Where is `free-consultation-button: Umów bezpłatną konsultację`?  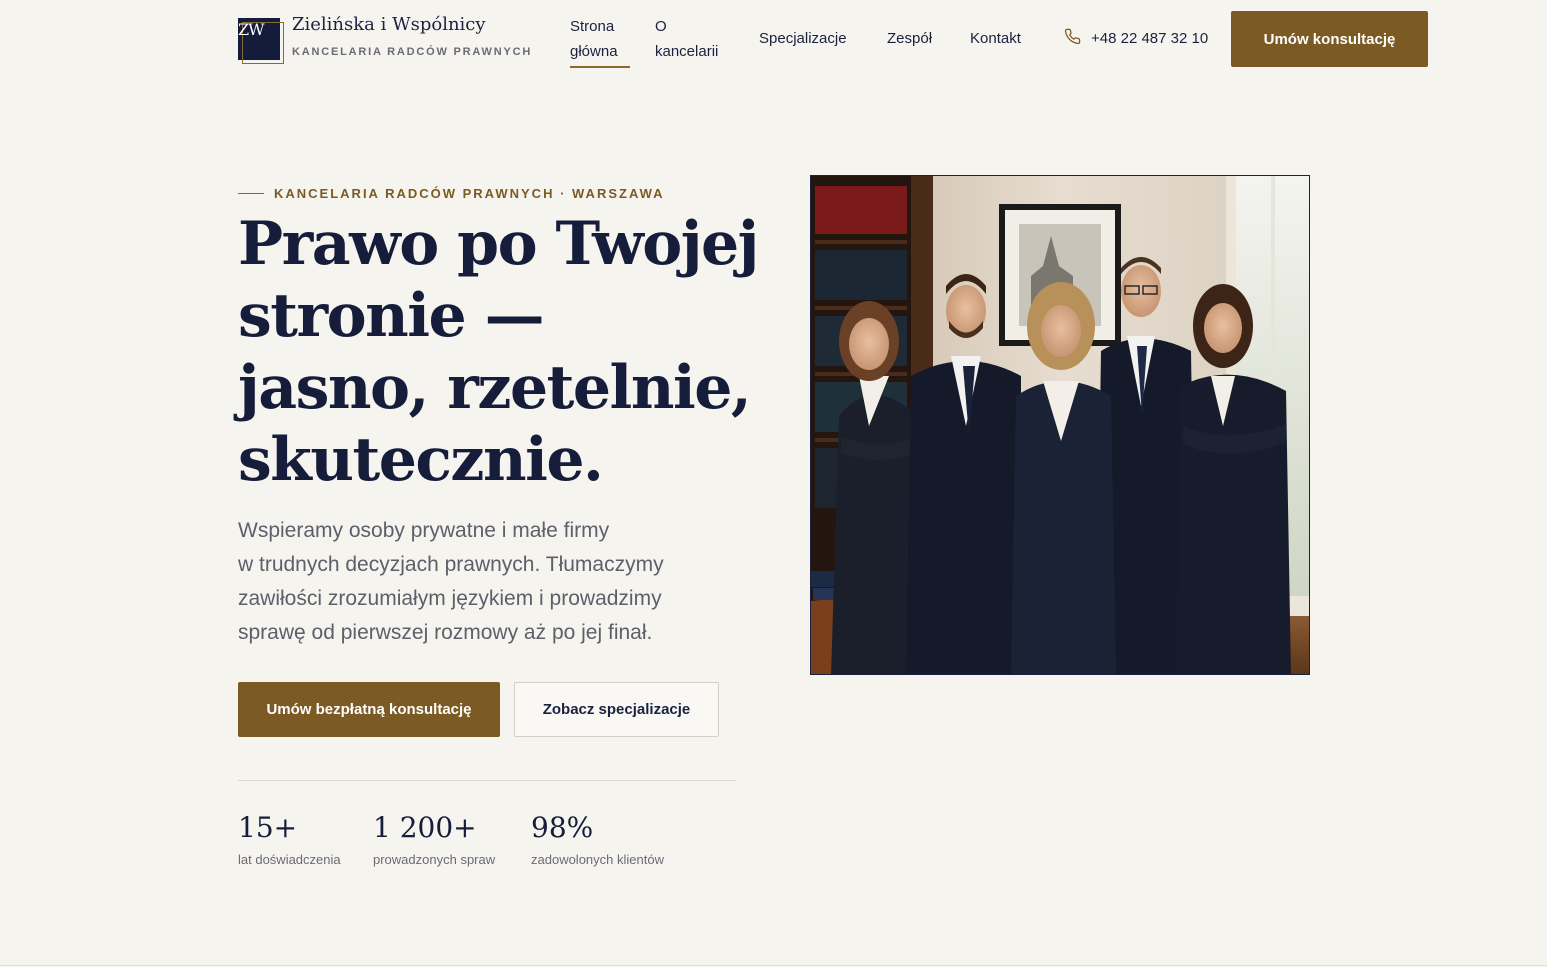 free-consultation-button: Umów bezpłatną konsultację is located at coordinates (369, 709).